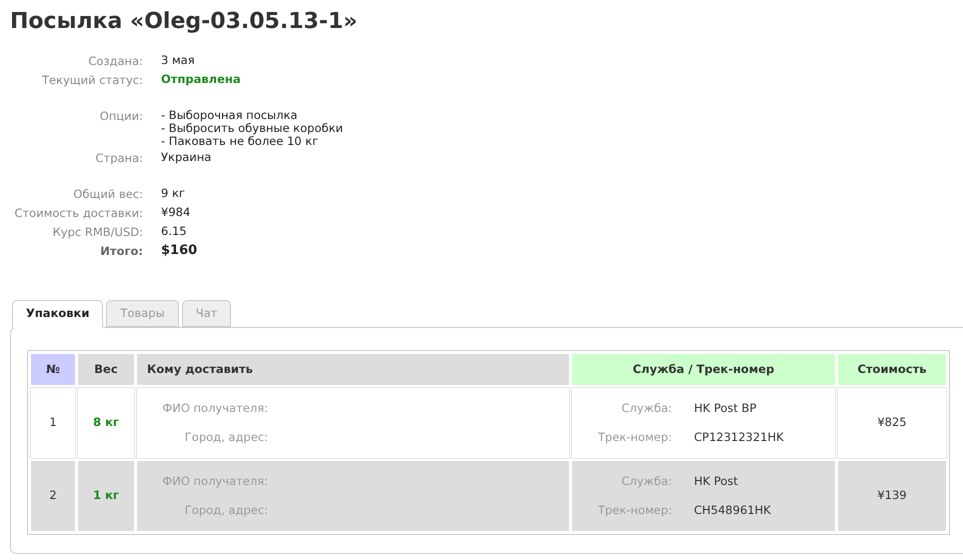 This screenshot has height=560, width=963. I want to click on field-label: Стоимость доставки:, so click(78, 213).